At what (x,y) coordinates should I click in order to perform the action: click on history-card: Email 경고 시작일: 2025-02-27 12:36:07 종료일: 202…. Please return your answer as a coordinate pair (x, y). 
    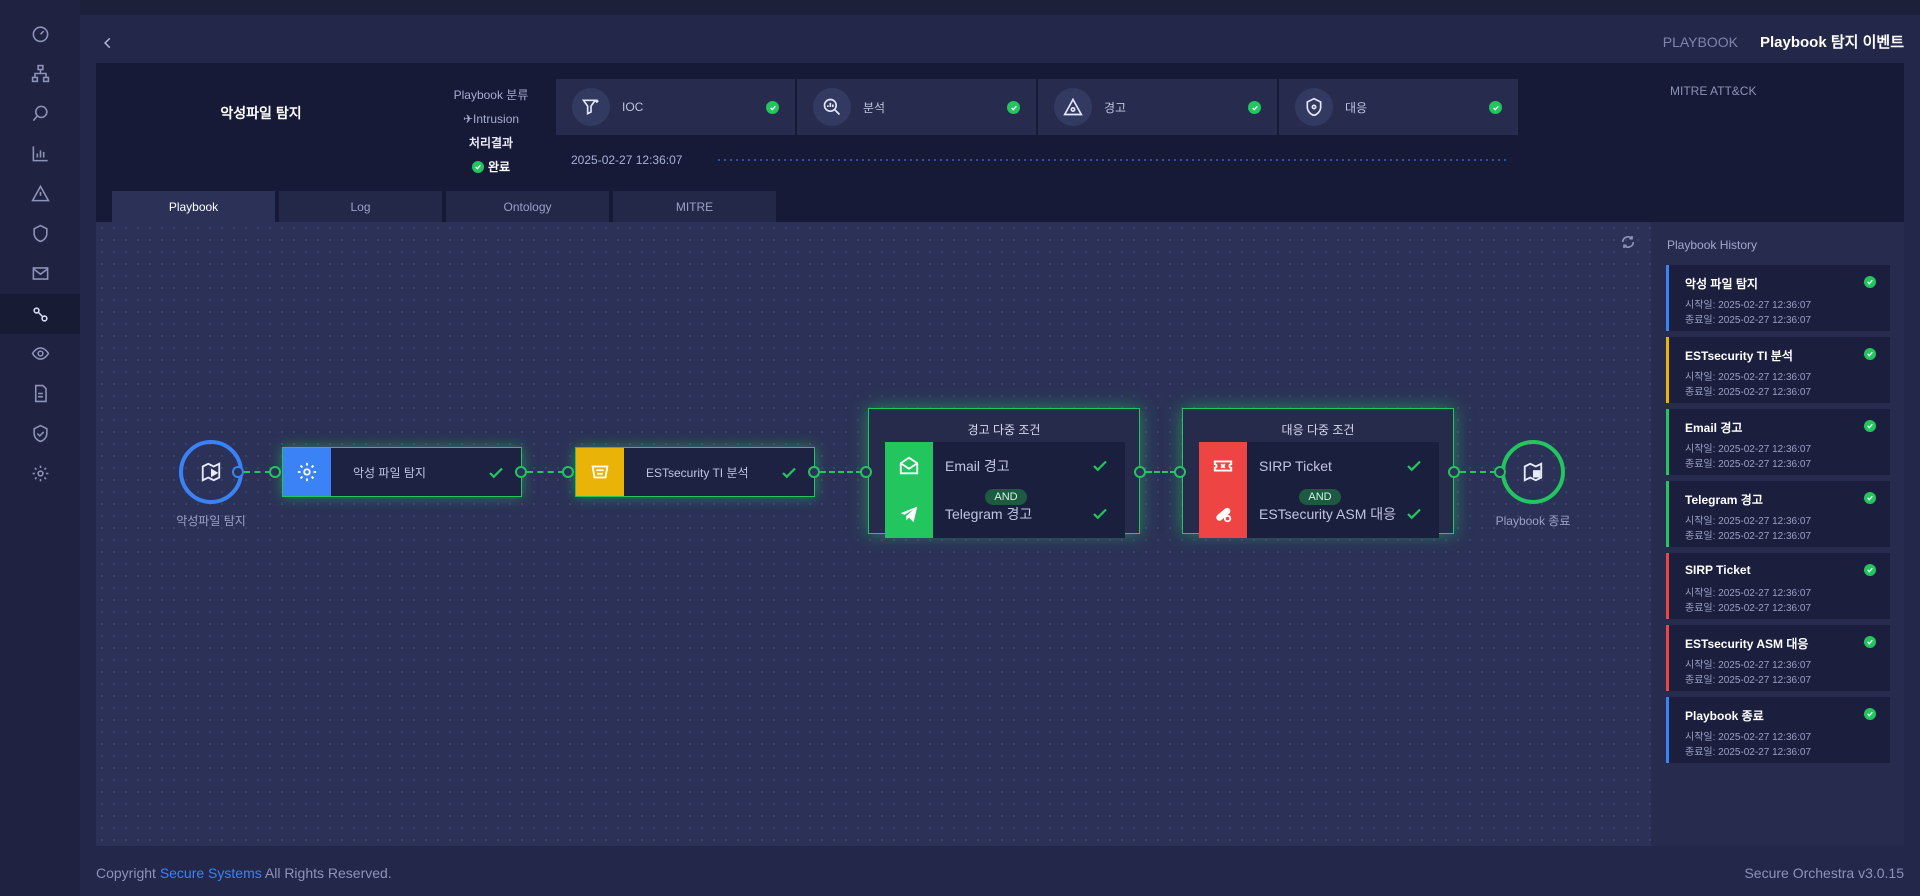
    Looking at the image, I should click on (1778, 442).